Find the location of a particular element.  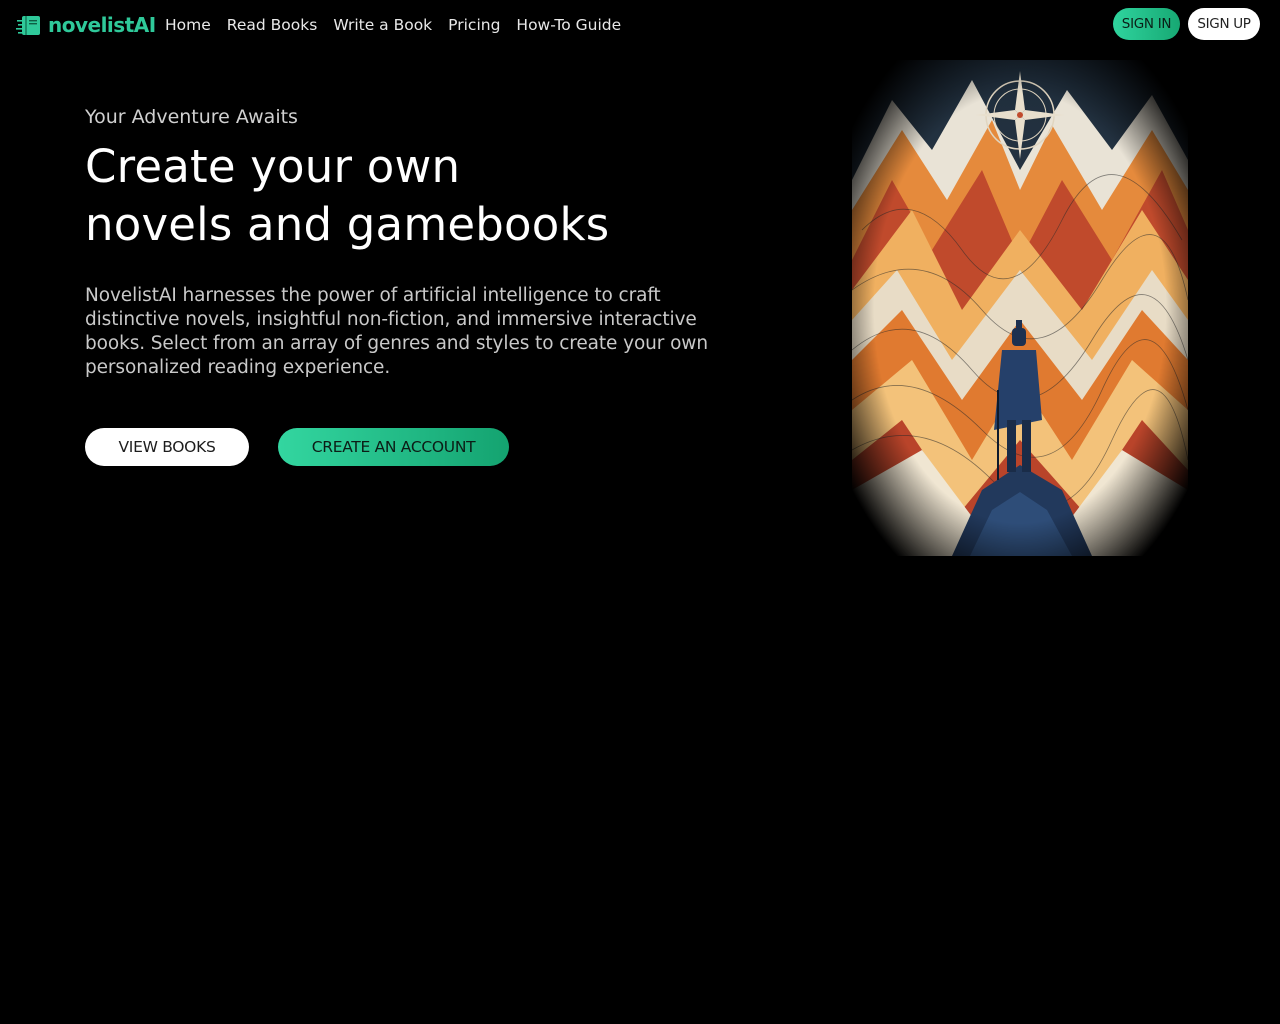

hero-eyebrow: Your Adventure Awaits is located at coordinates (191, 117).